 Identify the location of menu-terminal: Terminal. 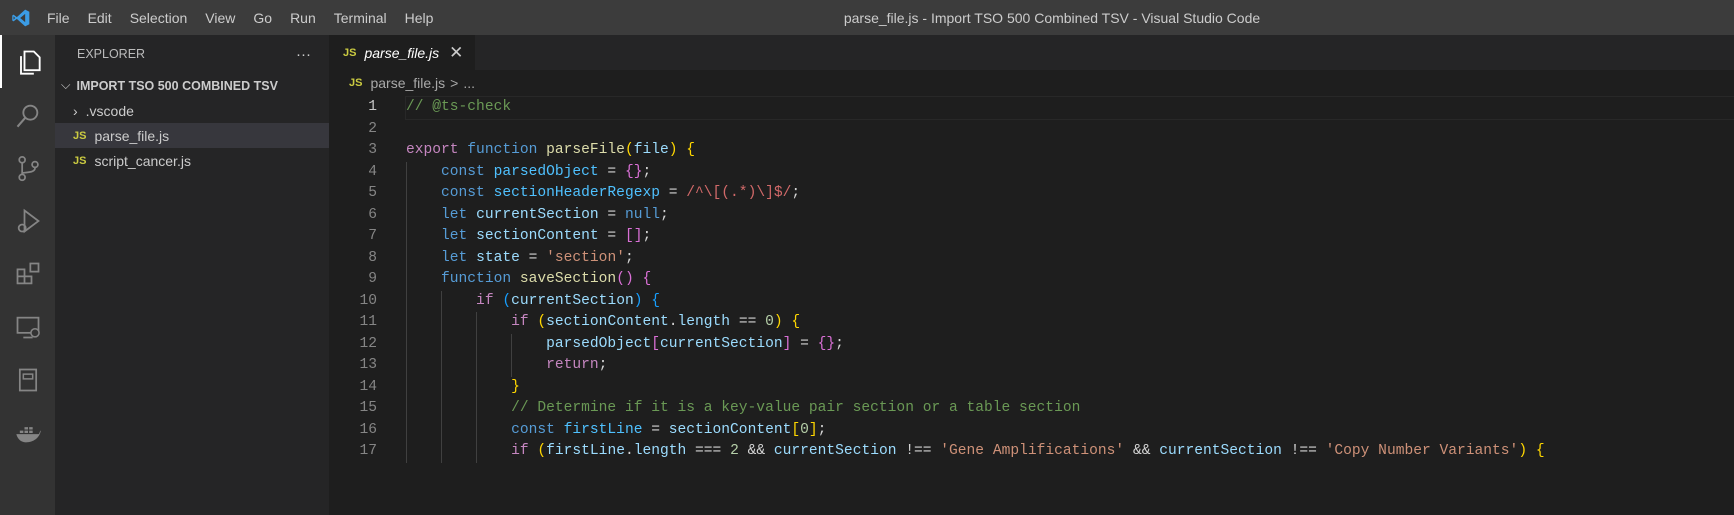
(360, 18).